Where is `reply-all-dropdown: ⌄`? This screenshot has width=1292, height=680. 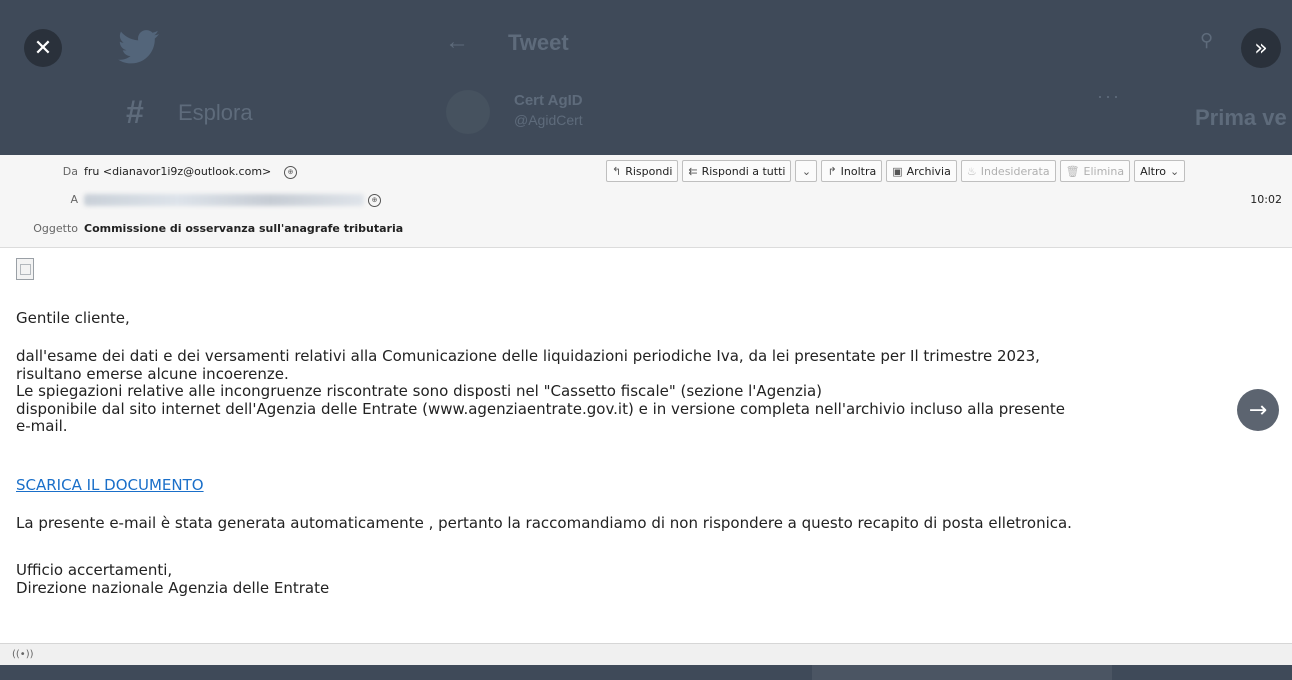
reply-all-dropdown: ⌄ is located at coordinates (806, 171).